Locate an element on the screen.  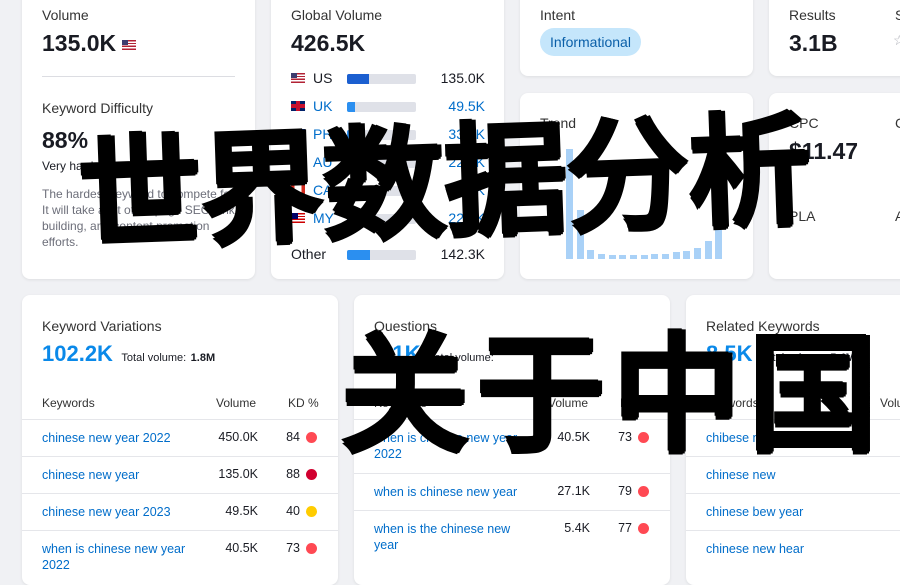
keyword-difficulty: 73 is located at coordinates (293, 548).